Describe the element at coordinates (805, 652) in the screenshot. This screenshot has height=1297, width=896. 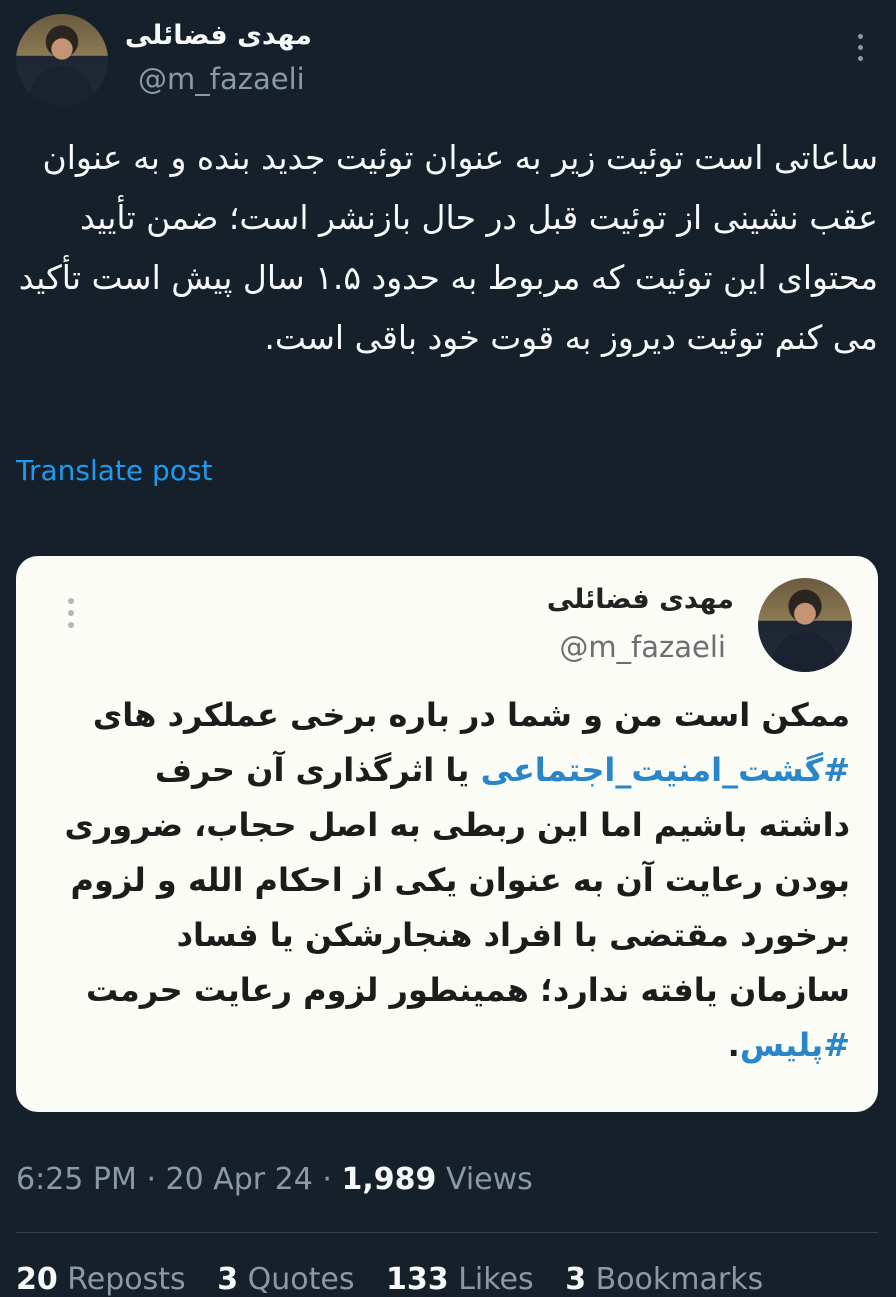
I see `quoted-avatar-figure` at that location.